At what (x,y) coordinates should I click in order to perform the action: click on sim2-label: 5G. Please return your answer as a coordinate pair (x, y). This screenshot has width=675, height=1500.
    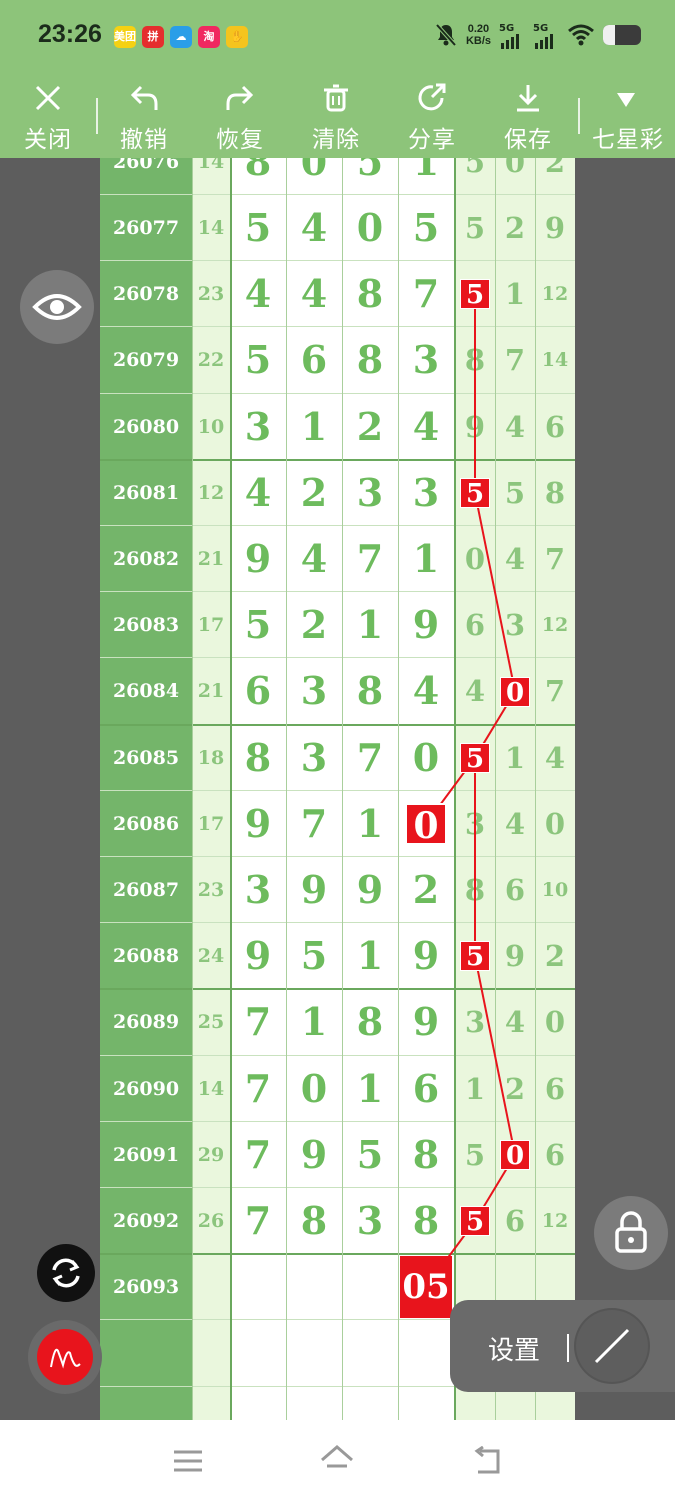
    Looking at the image, I should click on (541, 28).